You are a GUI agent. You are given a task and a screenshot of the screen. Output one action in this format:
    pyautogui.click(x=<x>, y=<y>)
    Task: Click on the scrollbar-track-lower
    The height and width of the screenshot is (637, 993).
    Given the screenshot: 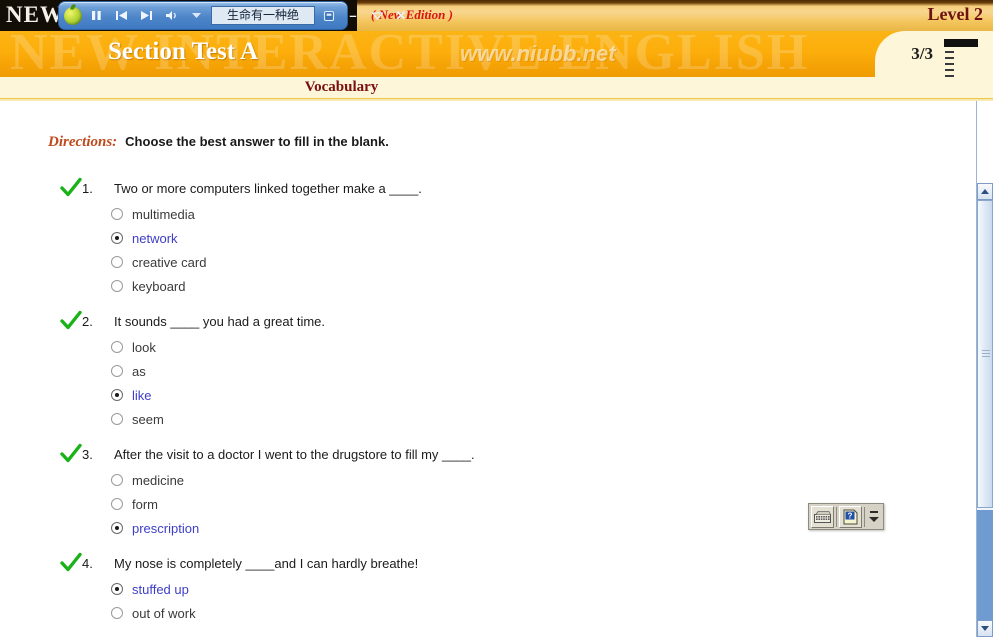 What is the action you would take?
    pyautogui.click(x=985, y=565)
    